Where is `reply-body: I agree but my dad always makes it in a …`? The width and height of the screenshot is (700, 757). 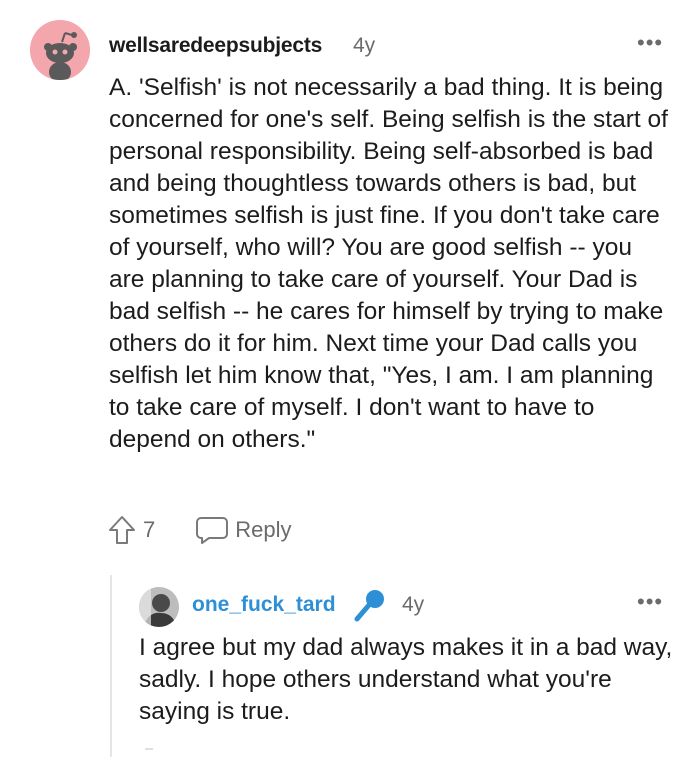
reply-body: I agree but my dad always makes it in a … is located at coordinates (406, 679).